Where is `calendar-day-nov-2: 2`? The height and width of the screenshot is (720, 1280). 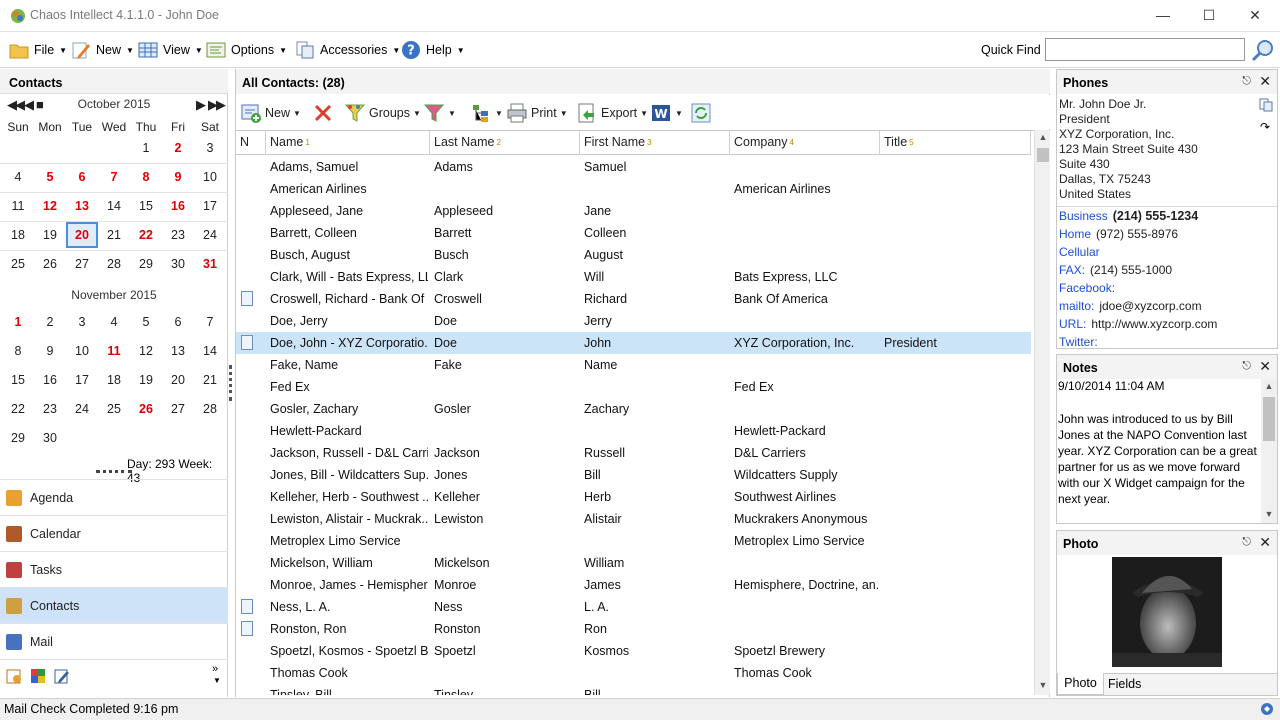
calendar-day-nov-2: 2 is located at coordinates (50, 322).